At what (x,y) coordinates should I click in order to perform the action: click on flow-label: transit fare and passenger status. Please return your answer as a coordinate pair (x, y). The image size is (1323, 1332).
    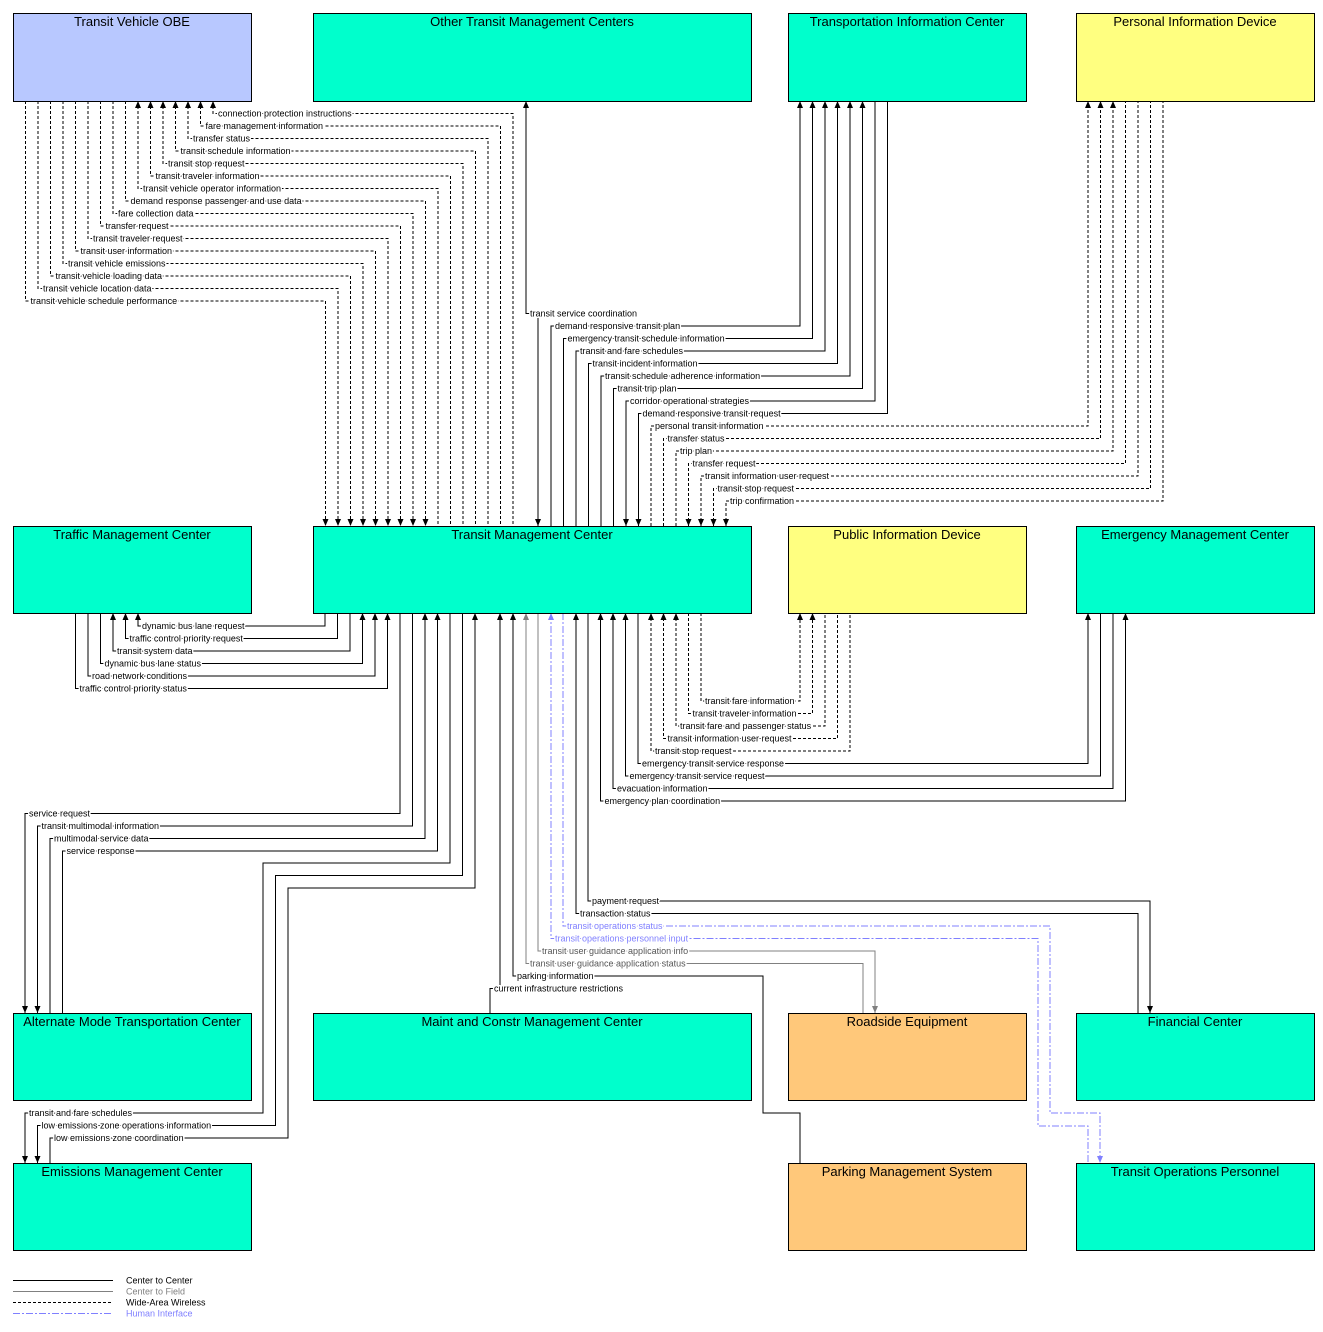
    Looking at the image, I should click on (746, 726).